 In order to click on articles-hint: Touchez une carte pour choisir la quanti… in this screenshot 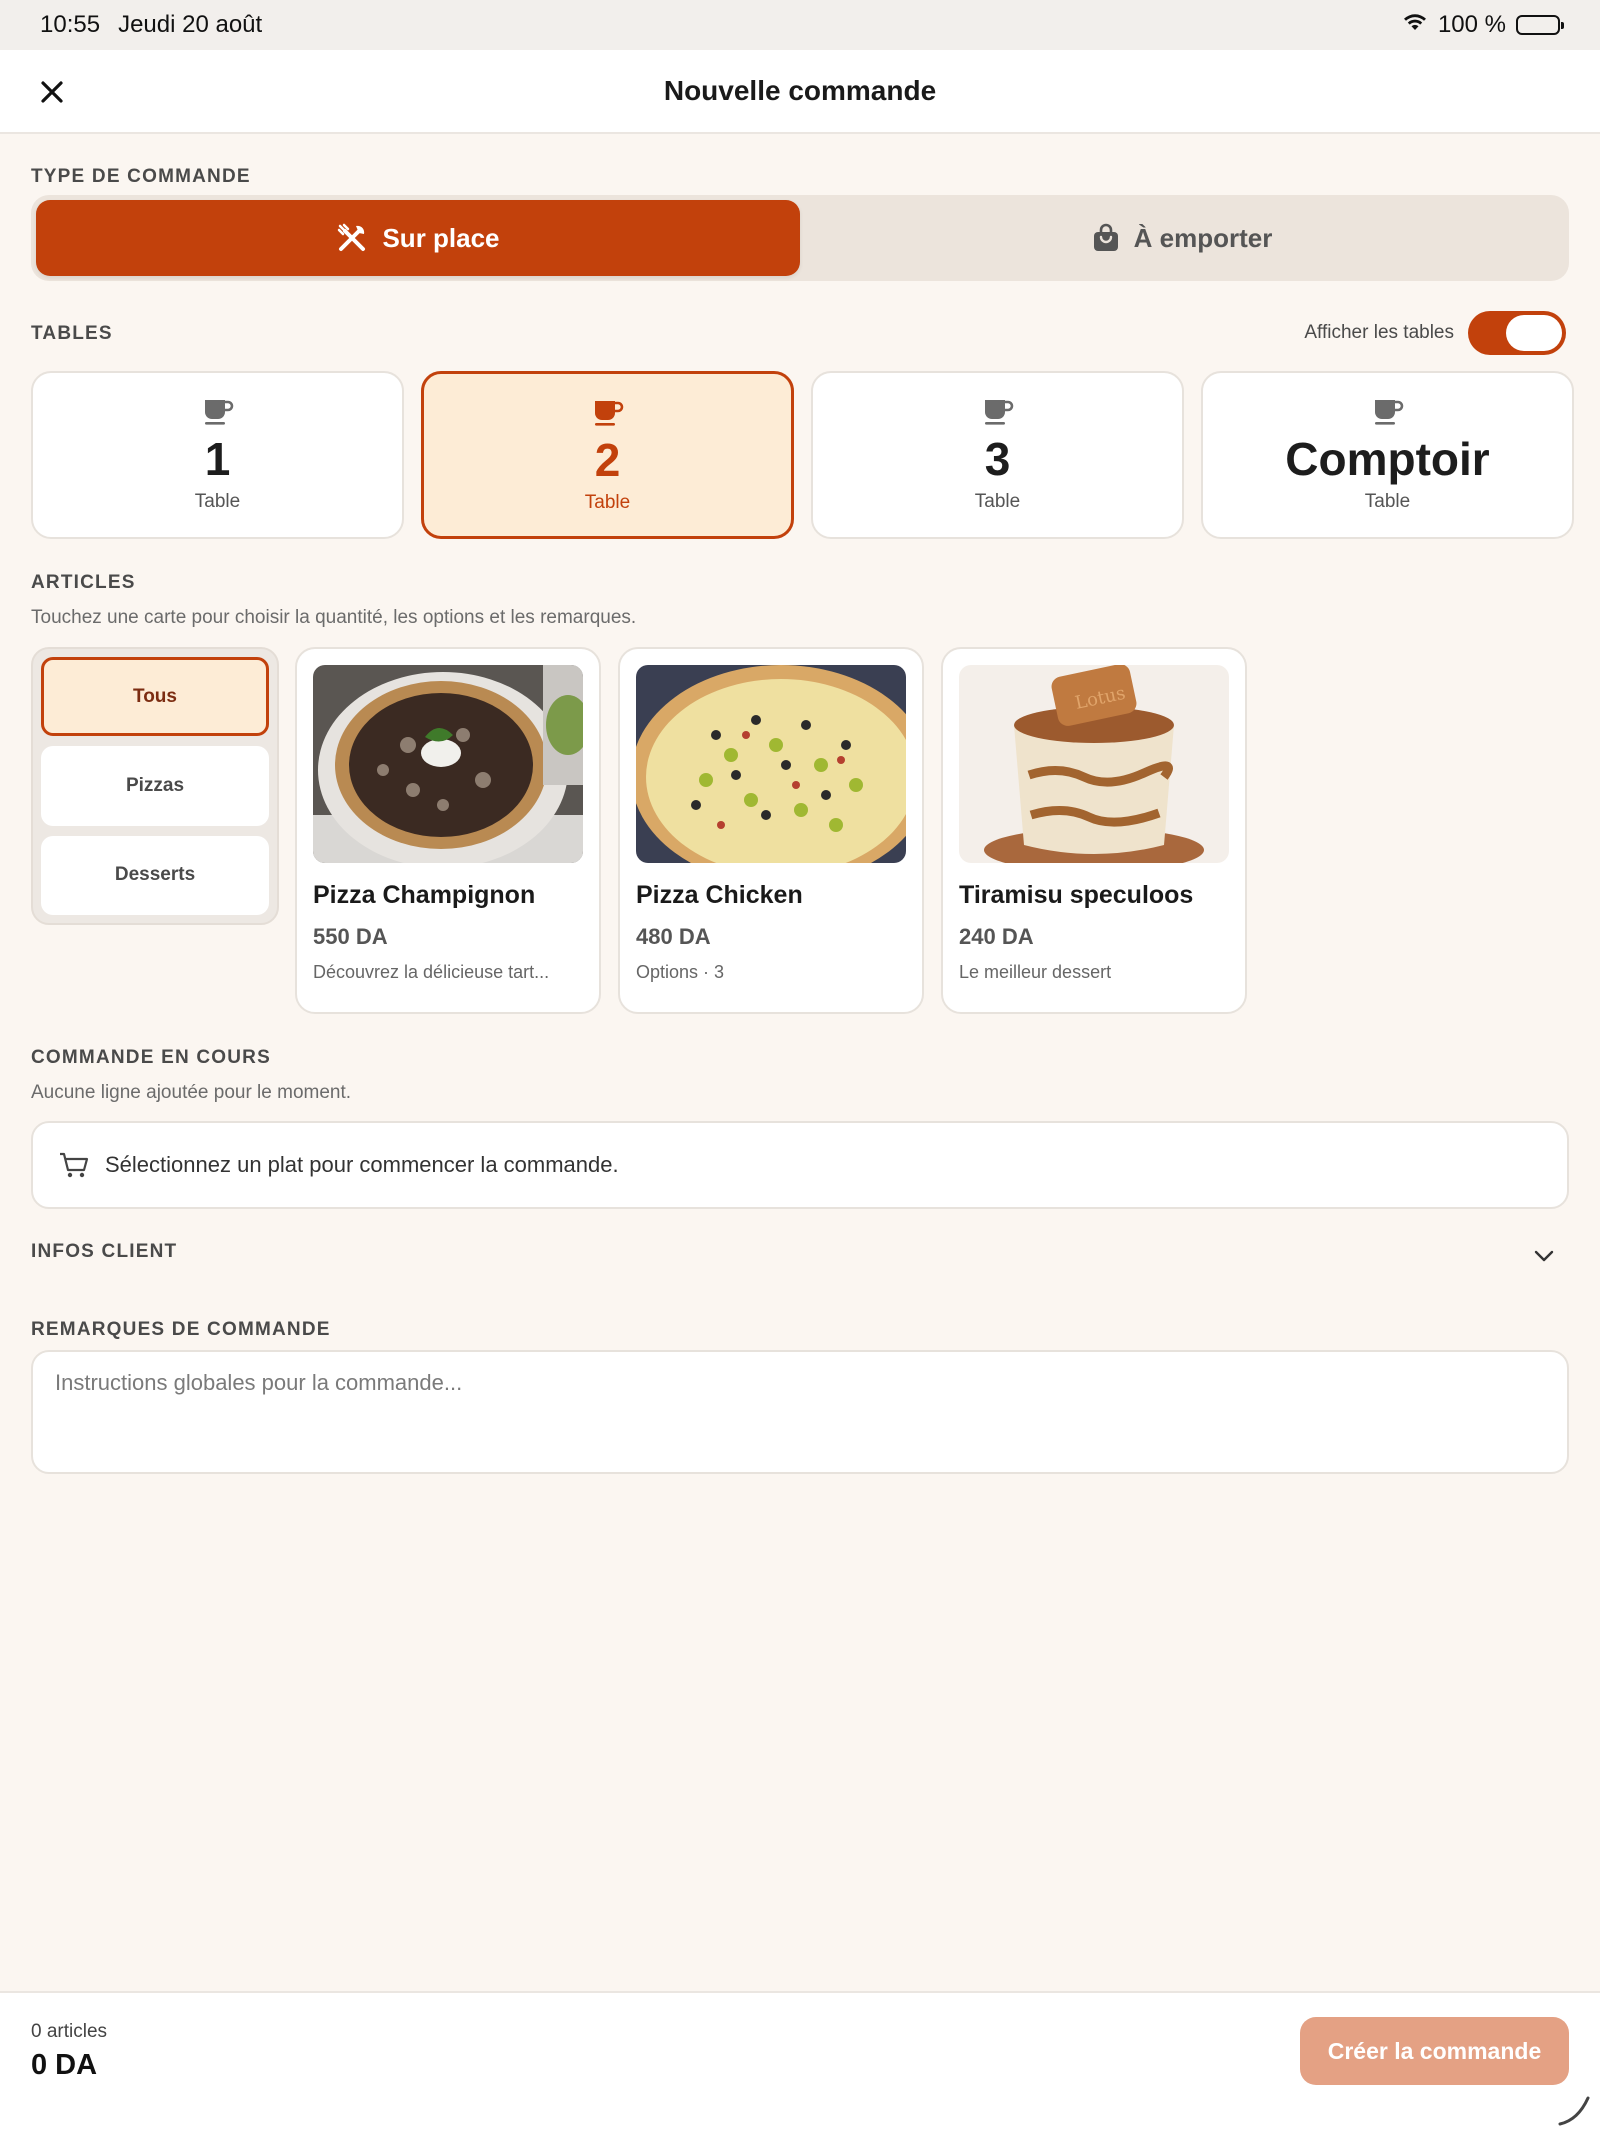, I will do `click(334, 617)`.